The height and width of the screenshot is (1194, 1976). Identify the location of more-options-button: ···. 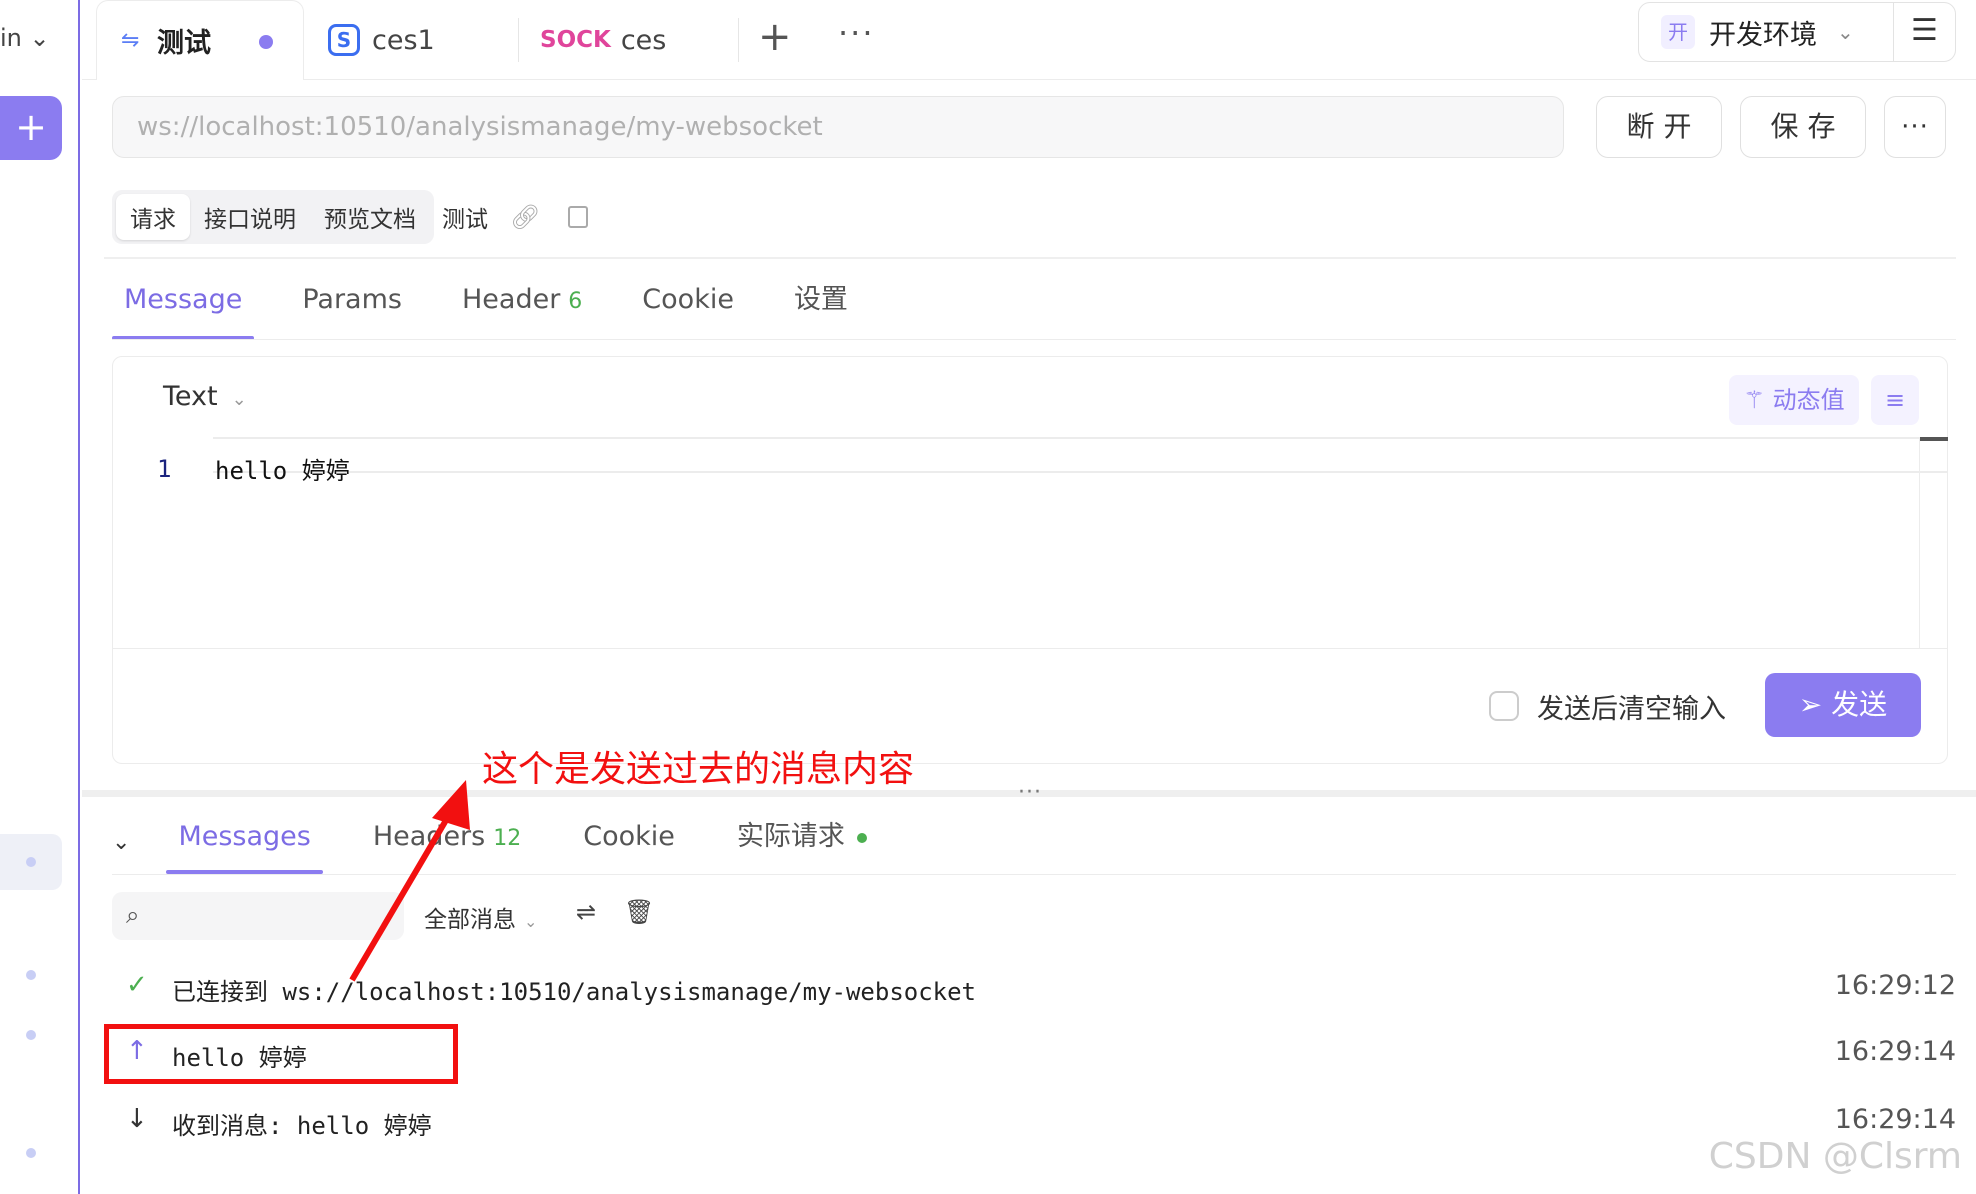
(1915, 127).